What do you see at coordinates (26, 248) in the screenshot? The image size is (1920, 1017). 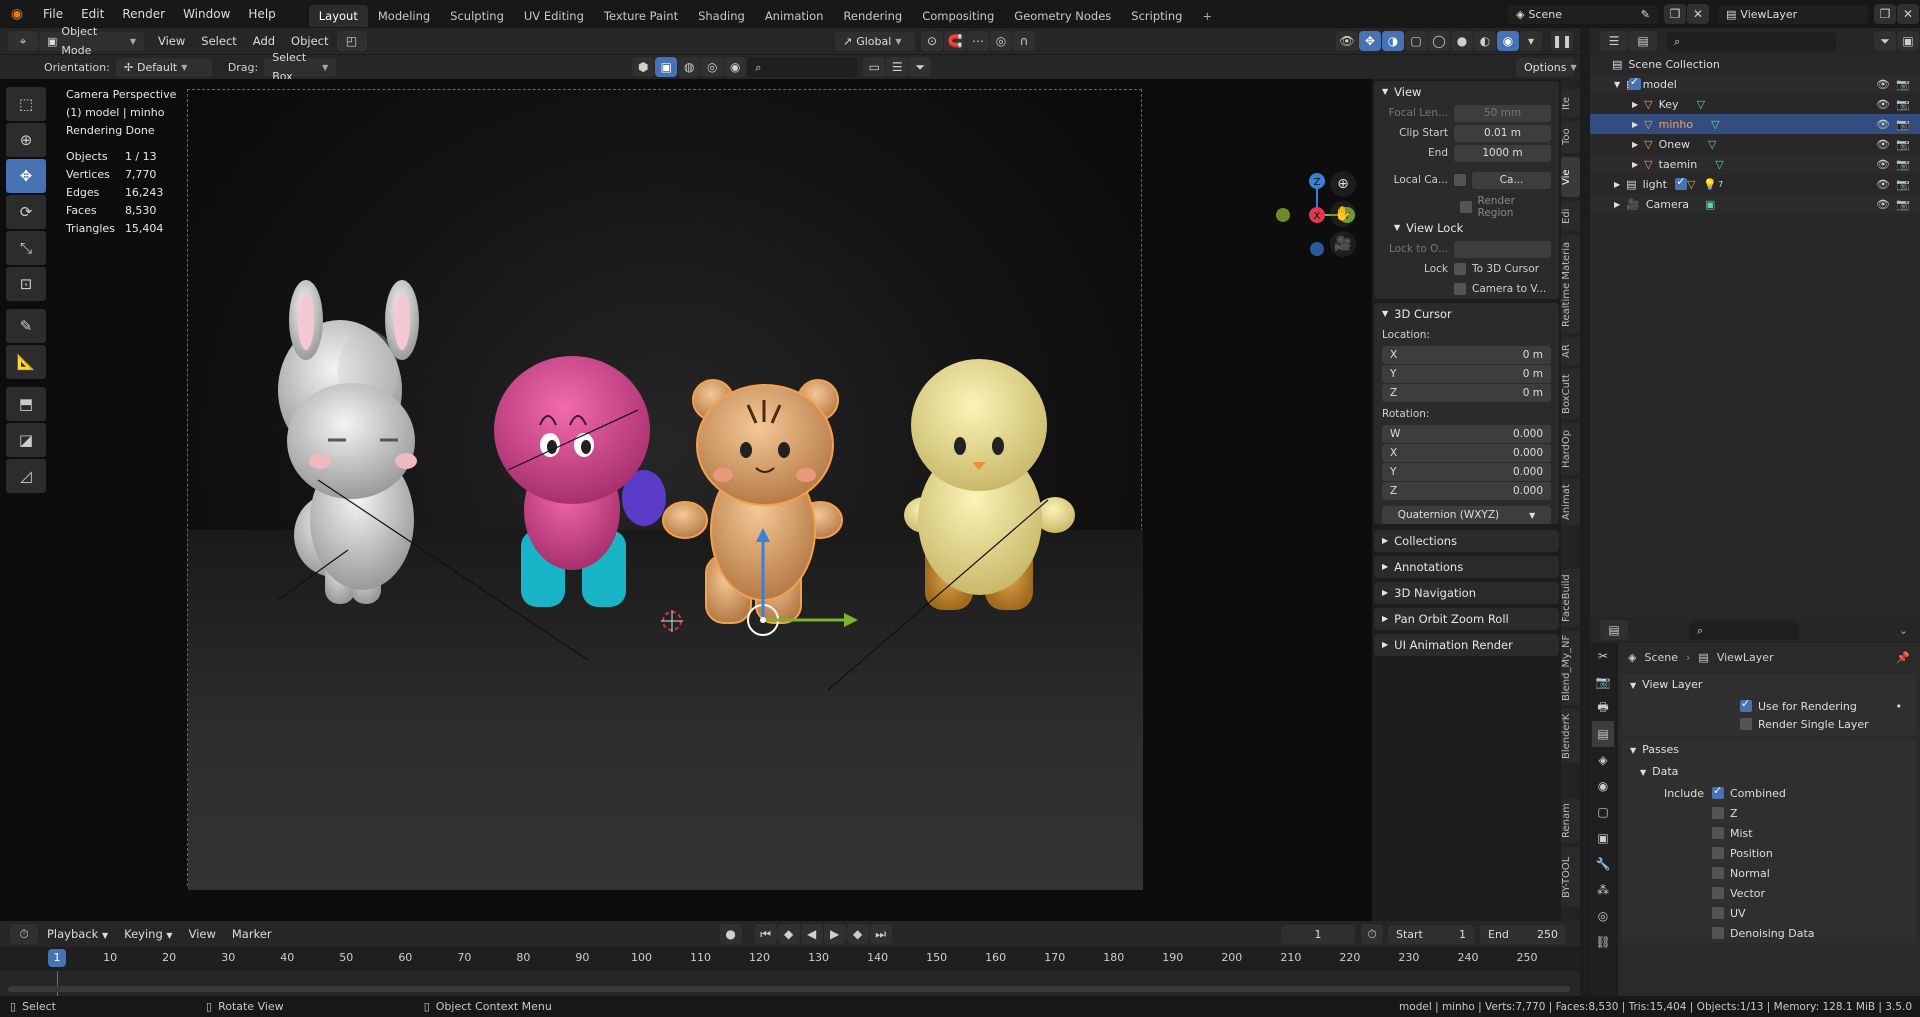 I see `scale-tool-icon: ⤡` at bounding box center [26, 248].